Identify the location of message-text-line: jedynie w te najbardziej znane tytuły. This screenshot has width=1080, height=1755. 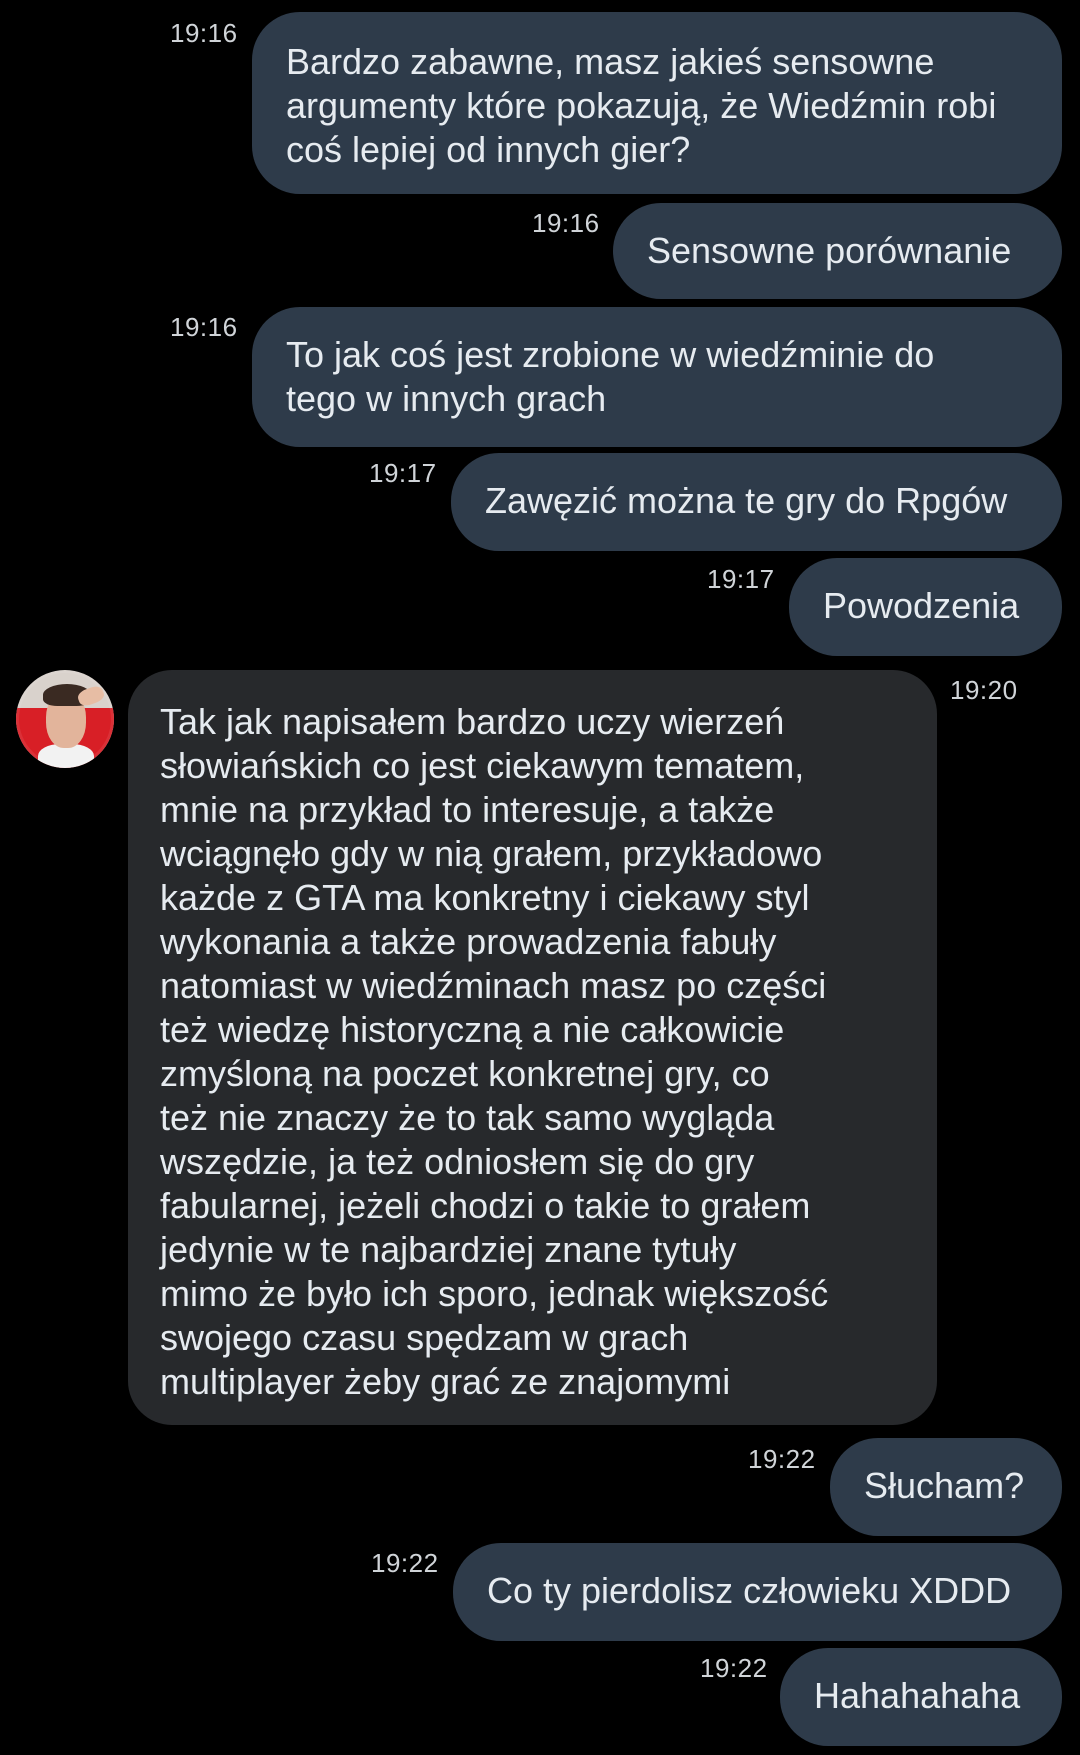
(448, 1249).